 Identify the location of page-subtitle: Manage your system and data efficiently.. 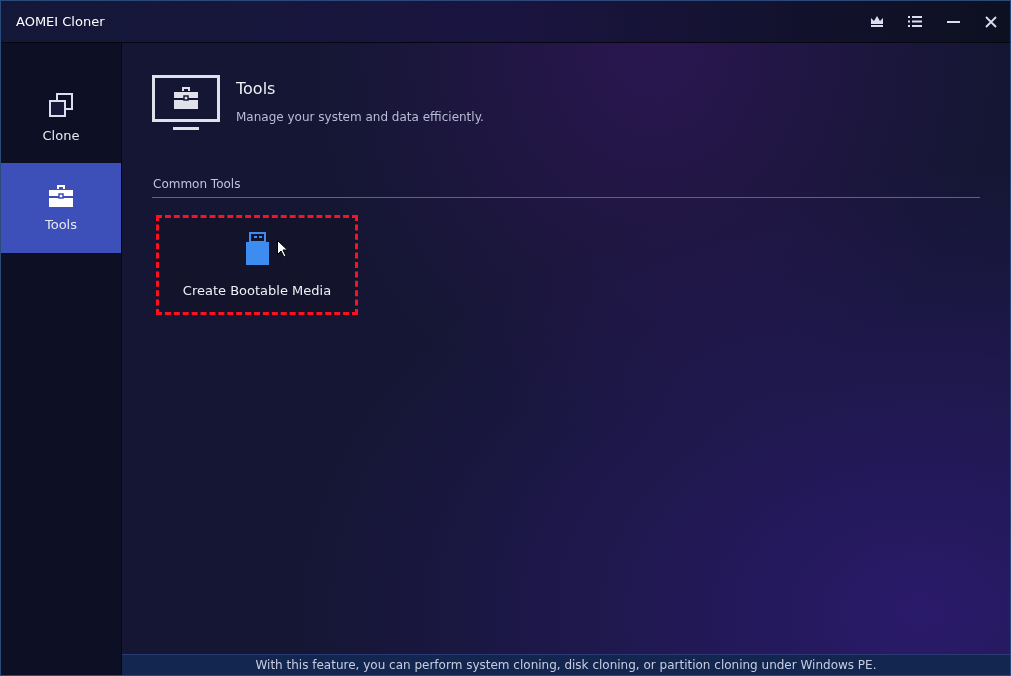
(360, 117).